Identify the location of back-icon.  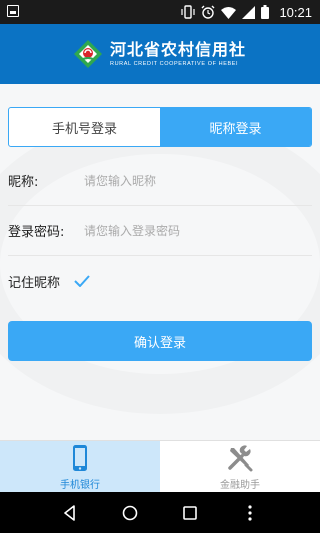
(69, 512).